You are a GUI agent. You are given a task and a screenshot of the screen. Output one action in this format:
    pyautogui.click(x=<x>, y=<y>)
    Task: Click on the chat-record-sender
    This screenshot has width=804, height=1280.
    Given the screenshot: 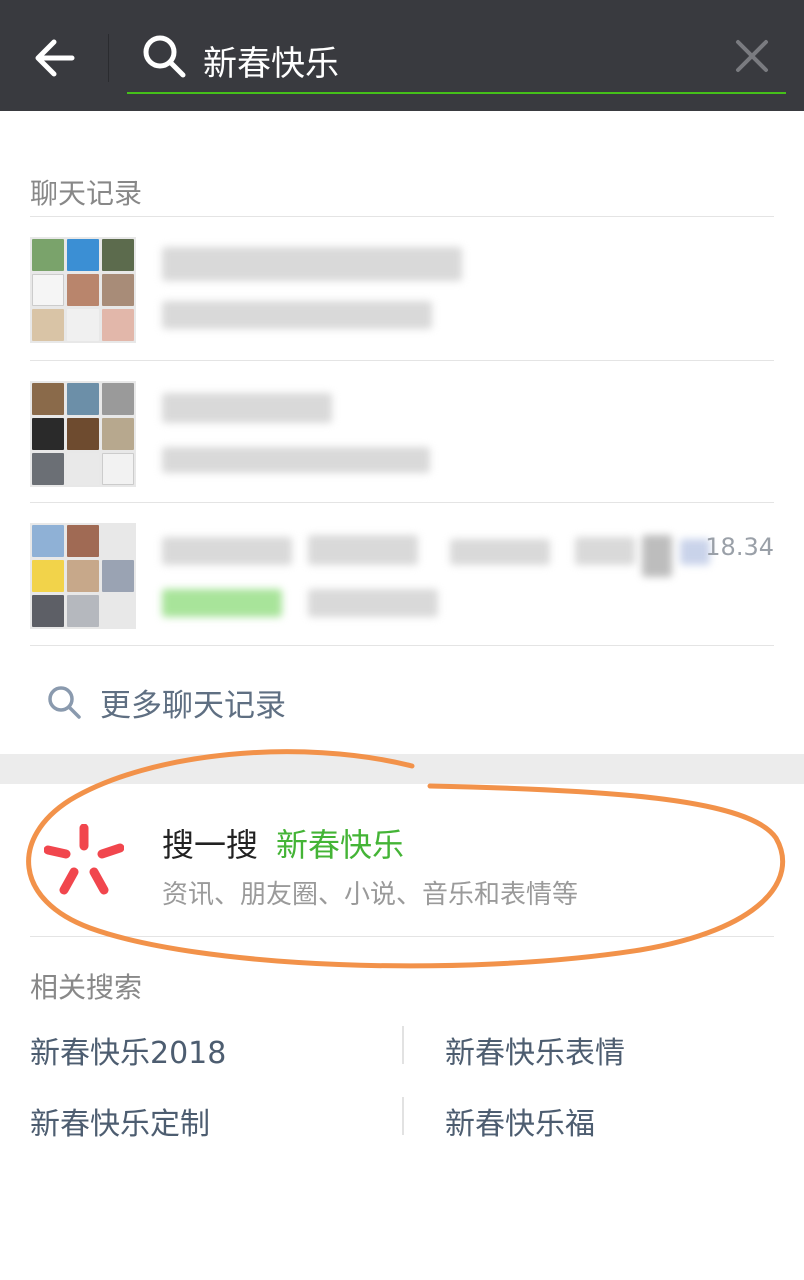 What is the action you would take?
    pyautogui.click(x=222, y=603)
    